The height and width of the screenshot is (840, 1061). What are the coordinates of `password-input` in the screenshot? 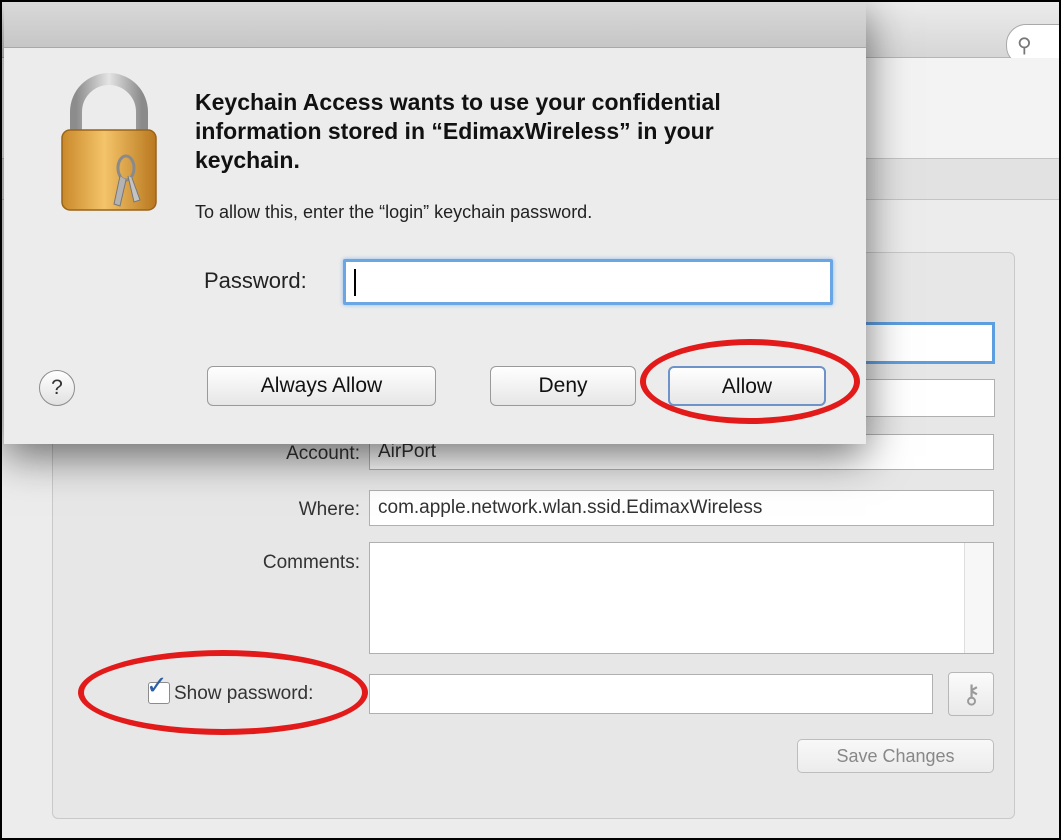 It's located at (588, 282).